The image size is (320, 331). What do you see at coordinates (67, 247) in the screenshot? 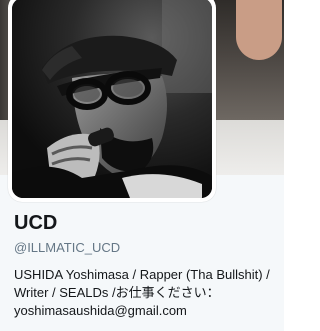
I see `username-handle: @ILLMATIC_UCD` at bounding box center [67, 247].